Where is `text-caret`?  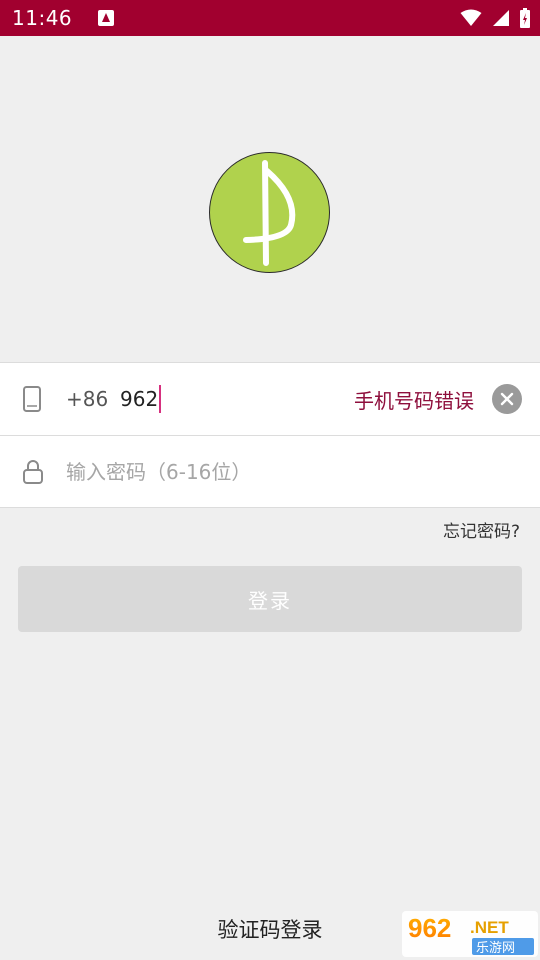 text-caret is located at coordinates (160, 399).